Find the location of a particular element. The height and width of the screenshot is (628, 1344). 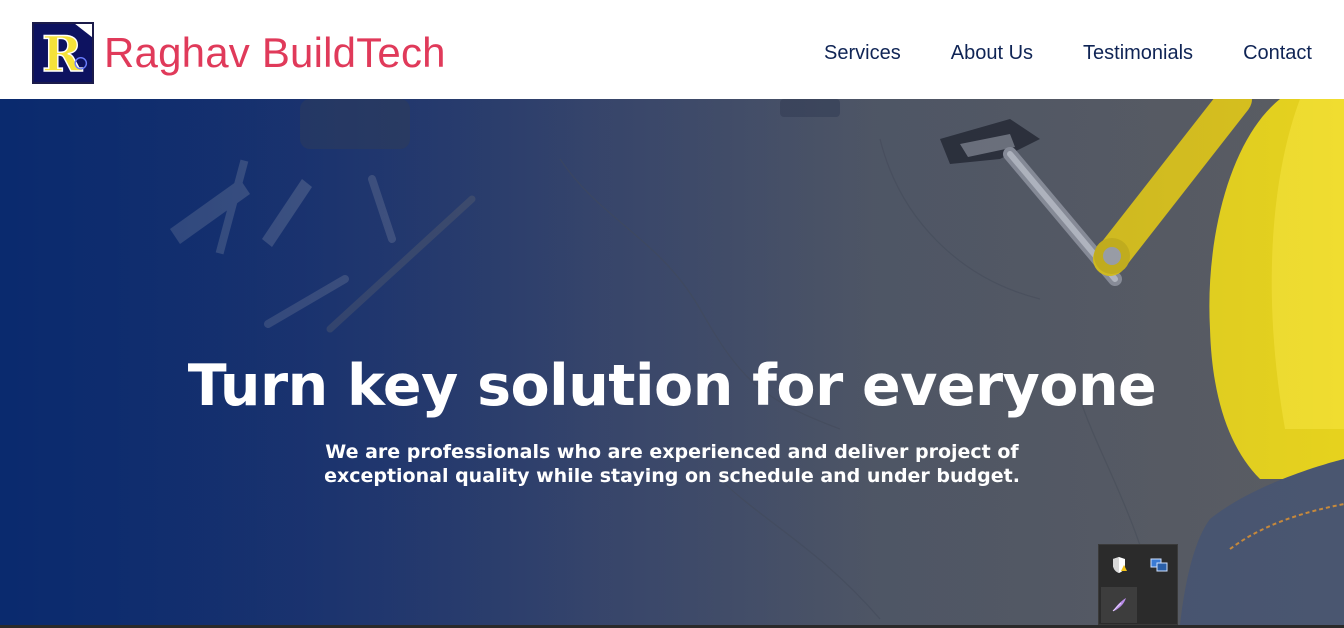

nav-contact: Contact is located at coordinates (1277, 53).